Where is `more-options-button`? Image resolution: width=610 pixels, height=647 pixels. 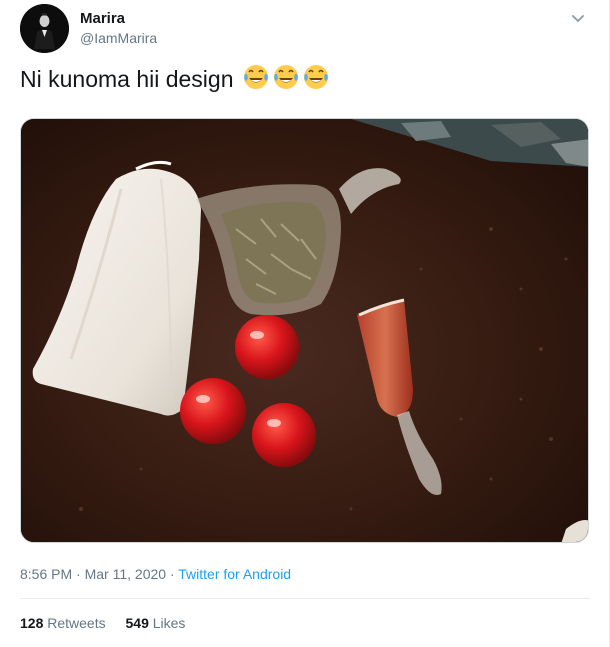
more-options-button is located at coordinates (578, 20).